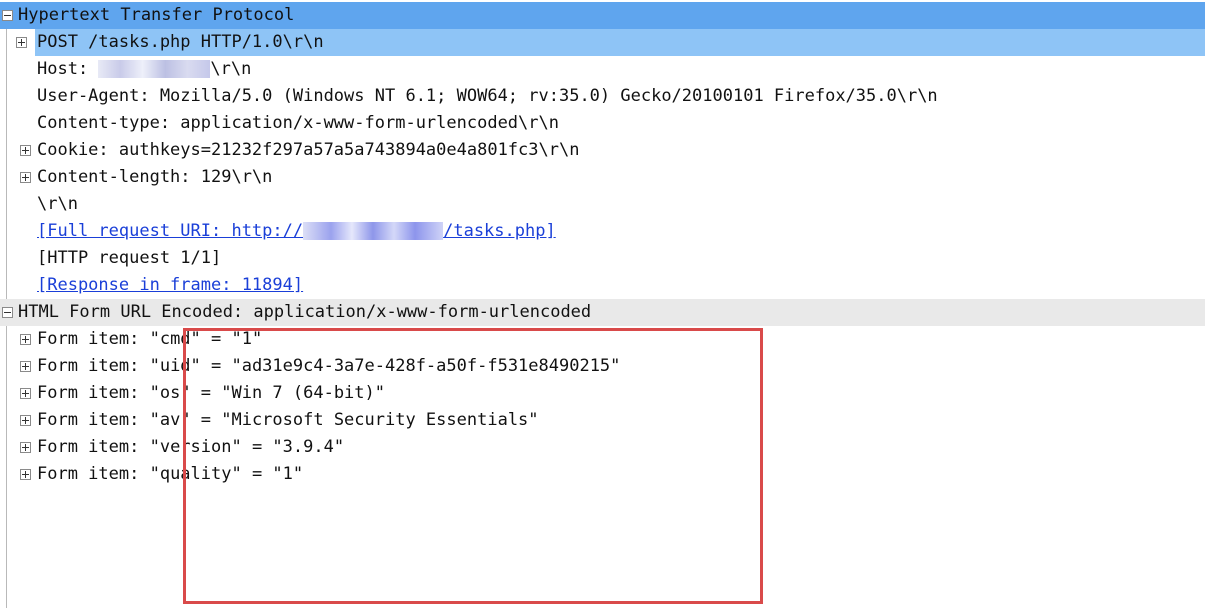 This screenshot has height=608, width=1205. What do you see at coordinates (129, 258) in the screenshot?
I see `request-count-label: [HTTP request 1/1]` at bounding box center [129, 258].